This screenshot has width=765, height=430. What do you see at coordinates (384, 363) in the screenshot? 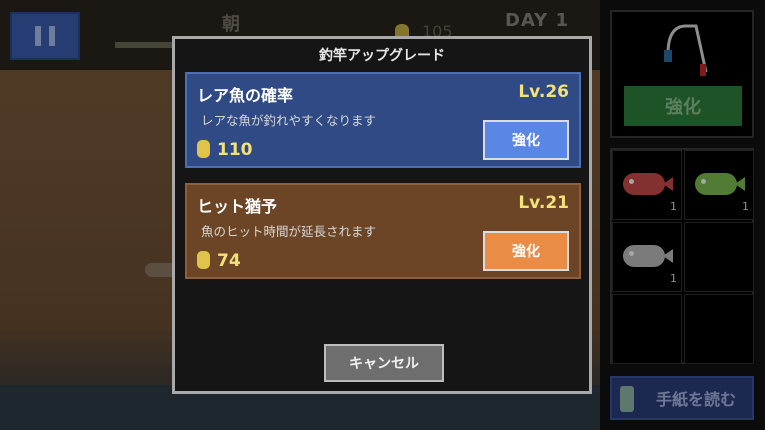
I see `cancel-button: キャンセル` at bounding box center [384, 363].